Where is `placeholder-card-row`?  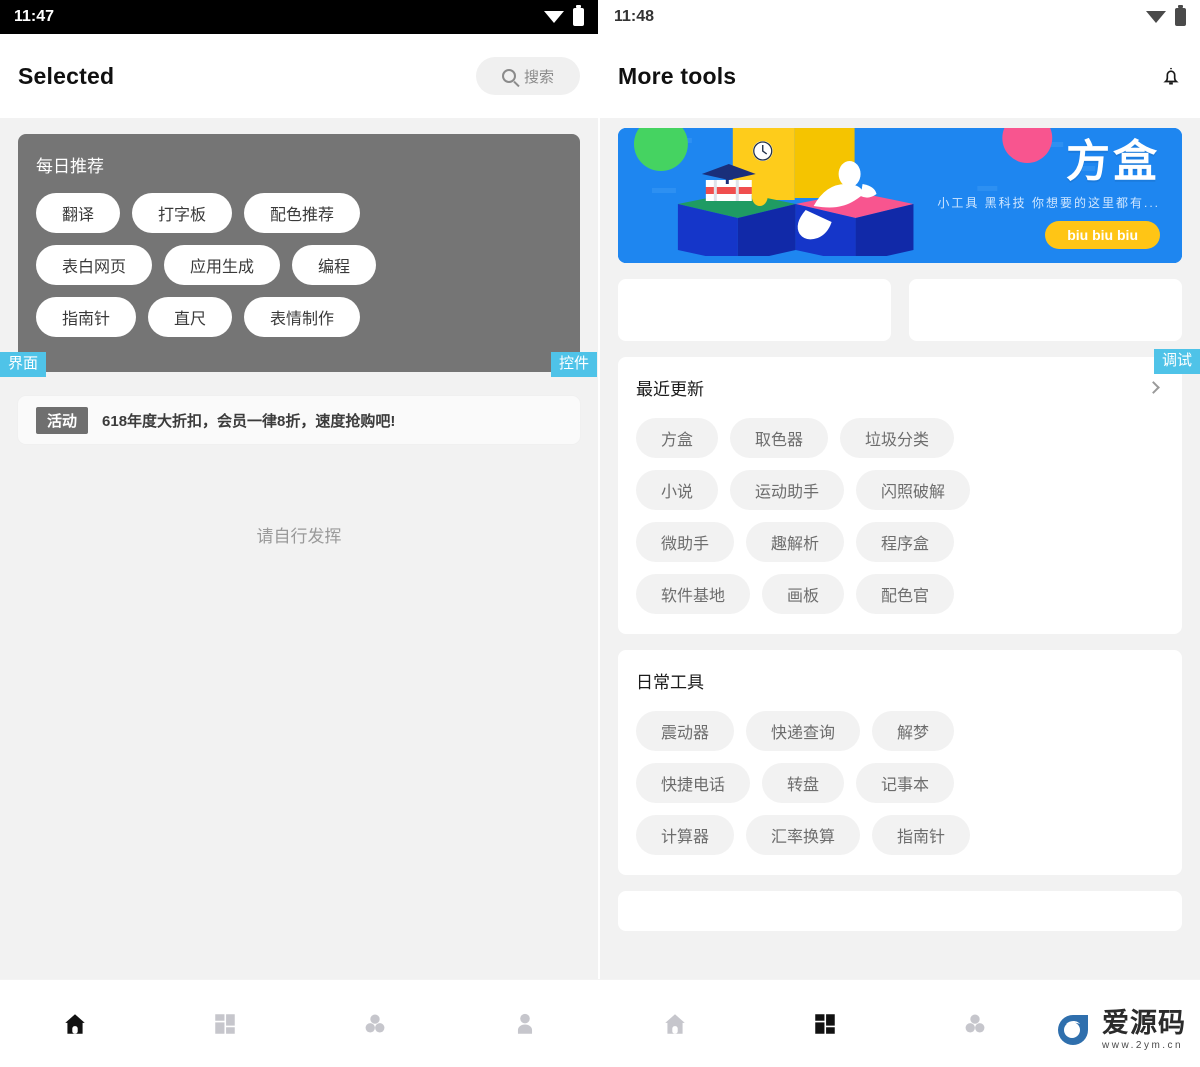 placeholder-card-row is located at coordinates (900, 310).